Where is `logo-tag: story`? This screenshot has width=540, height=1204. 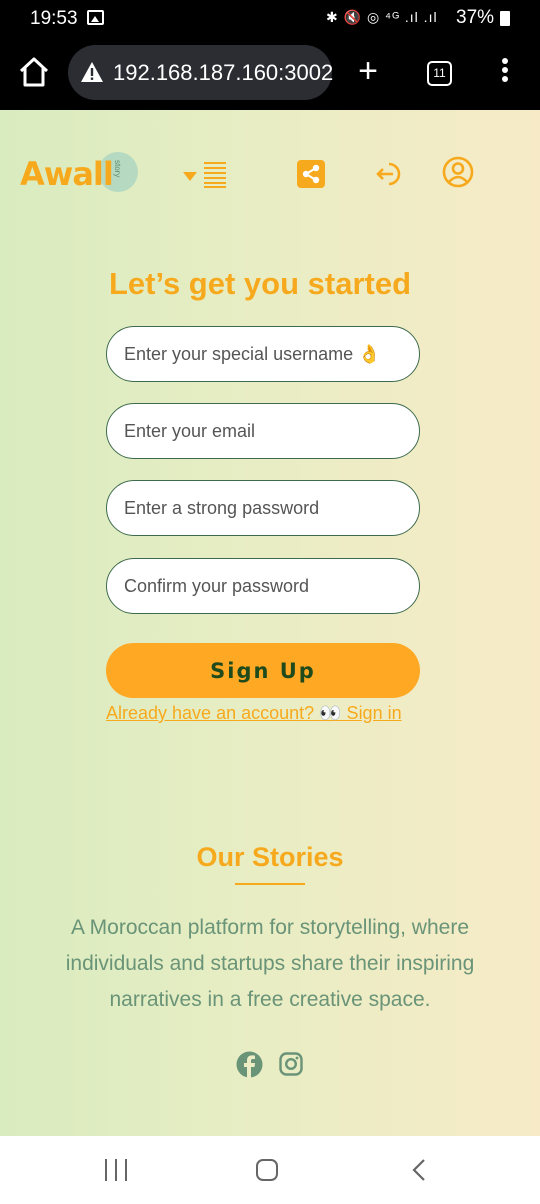
logo-tag: story is located at coordinates (117, 169).